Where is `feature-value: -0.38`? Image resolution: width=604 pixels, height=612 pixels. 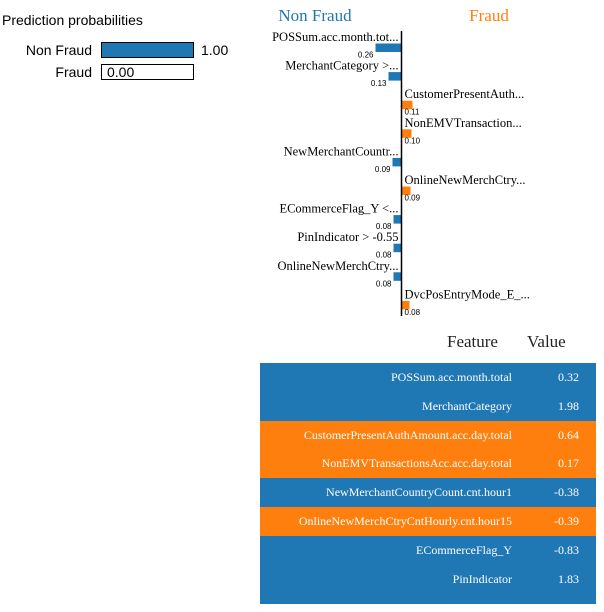 feature-value: -0.38 is located at coordinates (566, 492).